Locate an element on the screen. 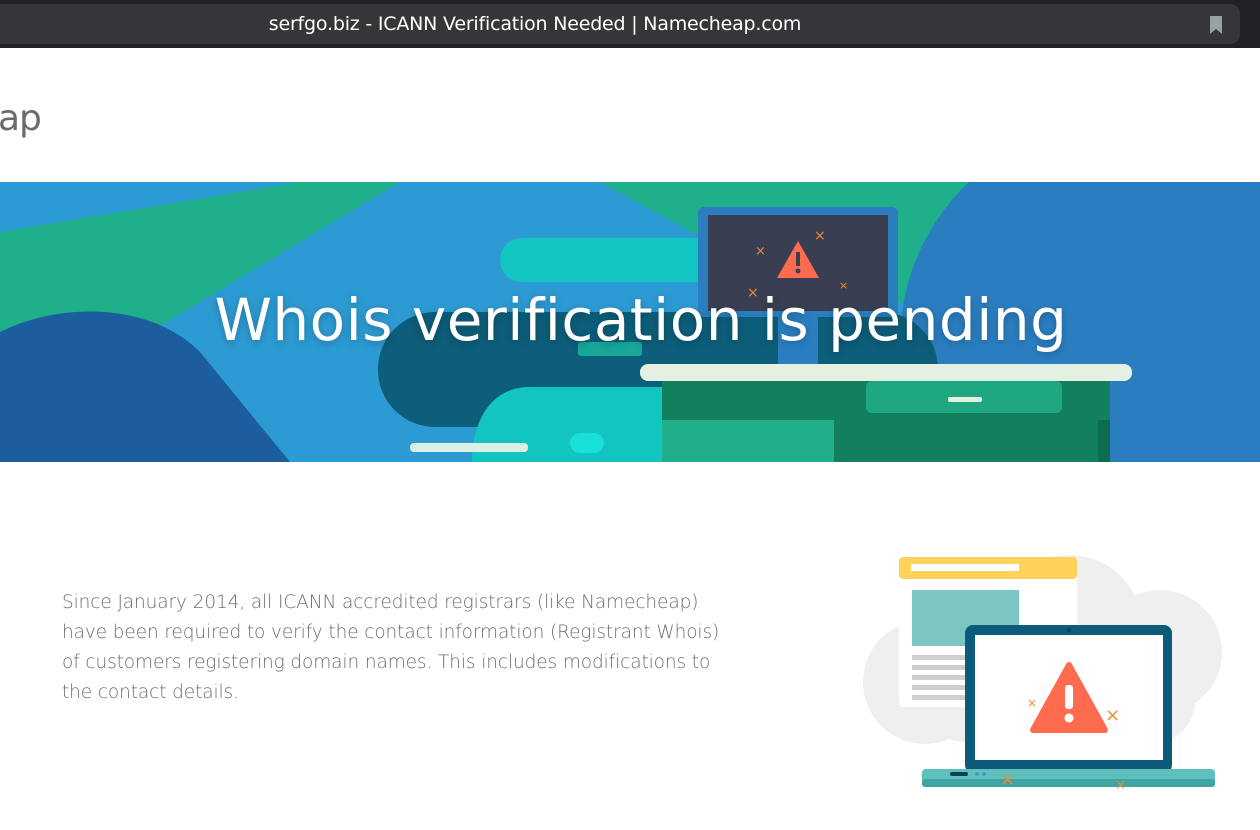 This screenshot has width=1260, height=830. verification-illustration: × × × × is located at coordinates (1042, 674).